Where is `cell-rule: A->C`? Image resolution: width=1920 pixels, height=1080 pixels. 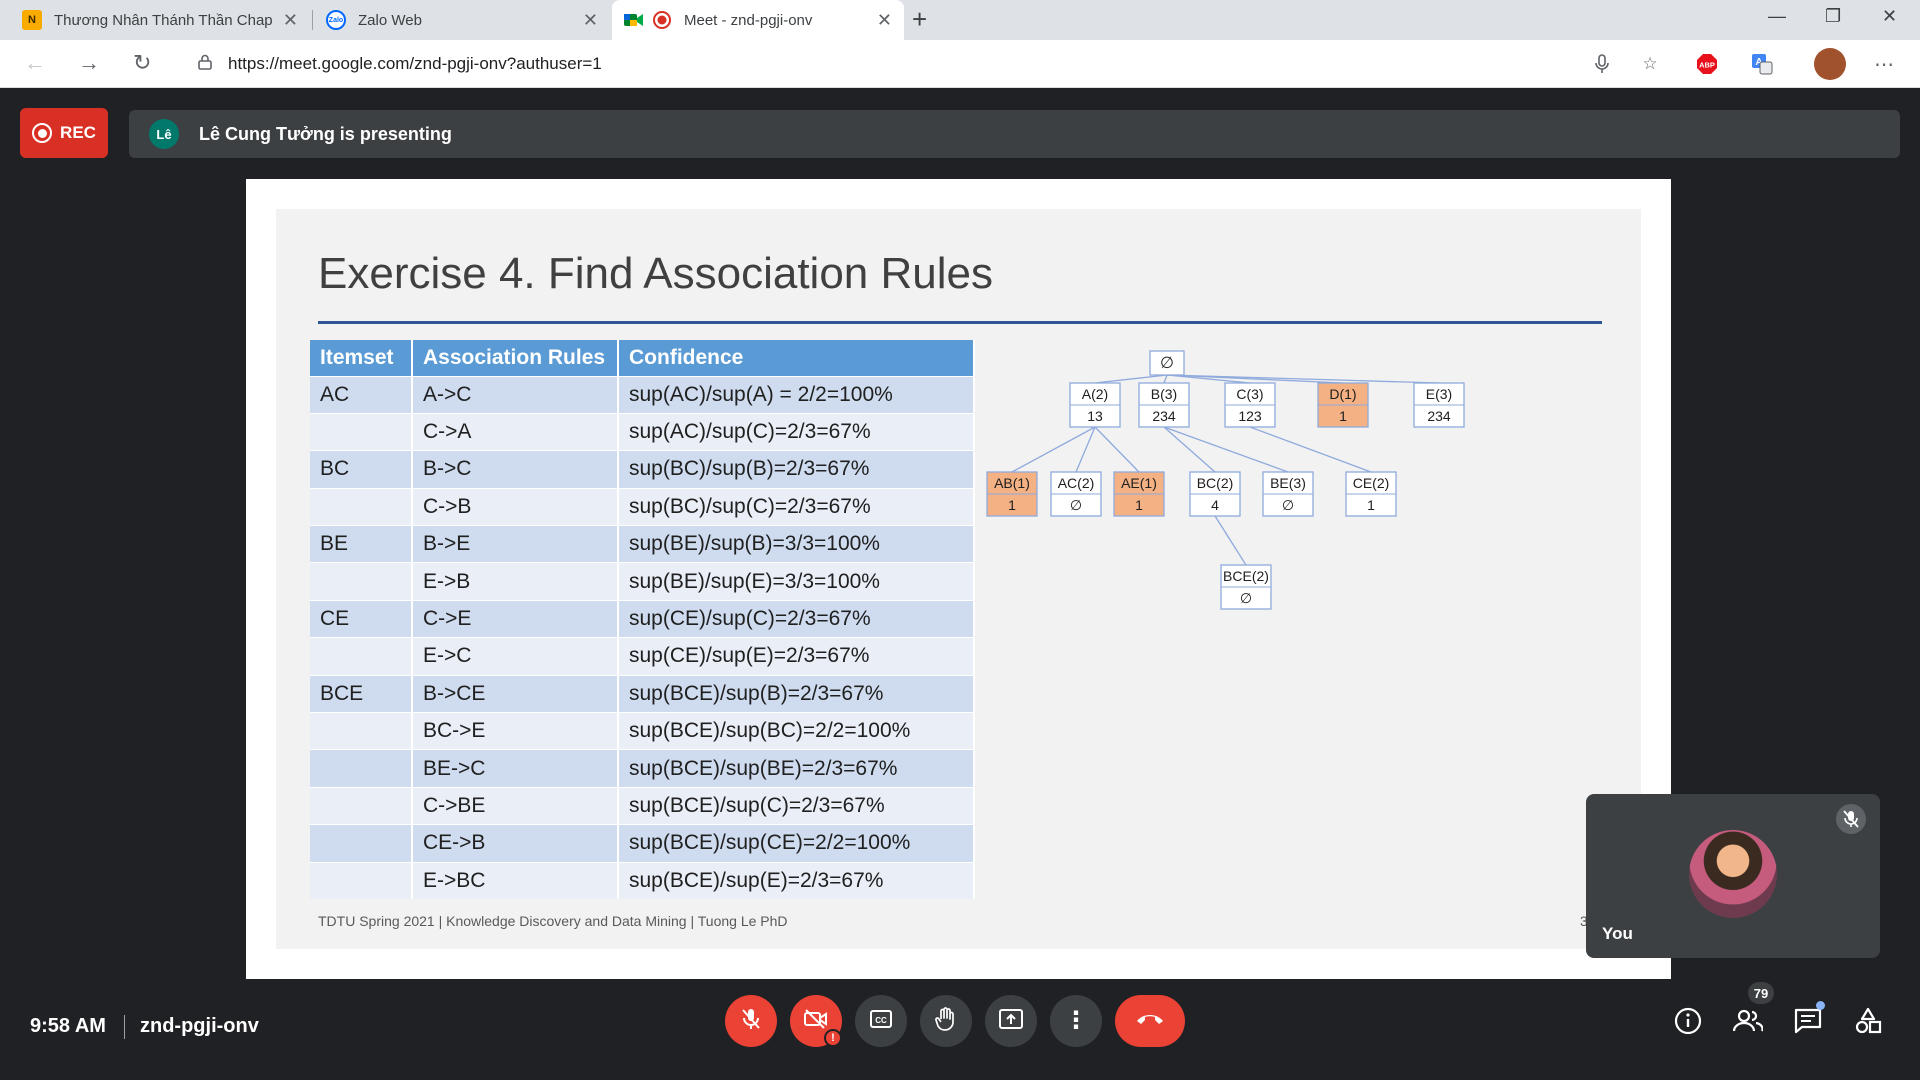 cell-rule: A->C is located at coordinates (515, 394).